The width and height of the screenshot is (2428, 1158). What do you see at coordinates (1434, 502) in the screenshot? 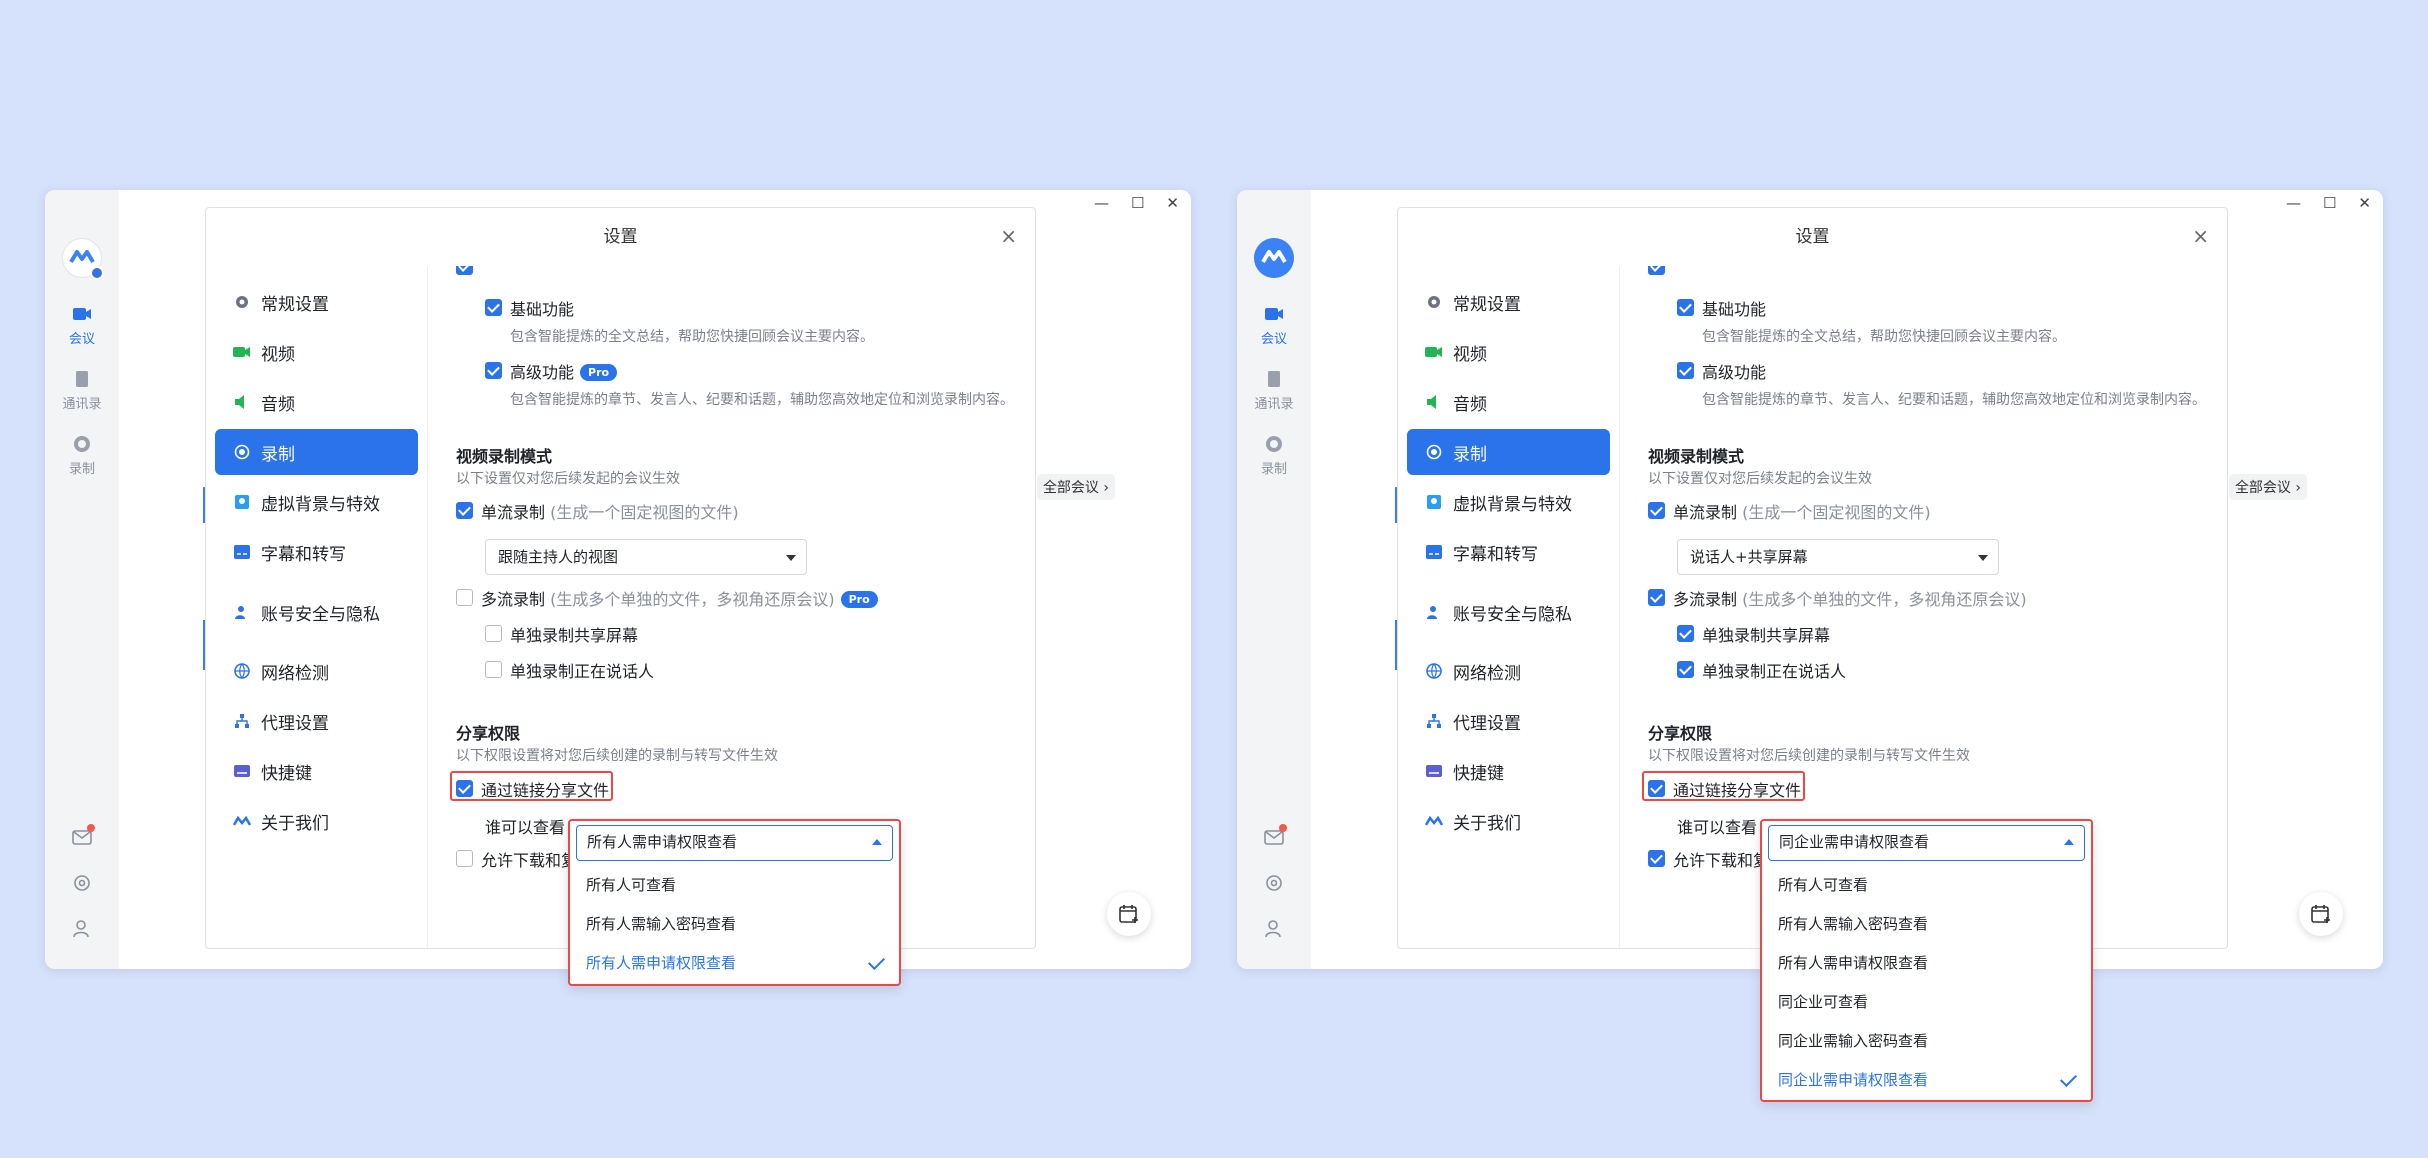
I see `portrait-icon` at bounding box center [1434, 502].